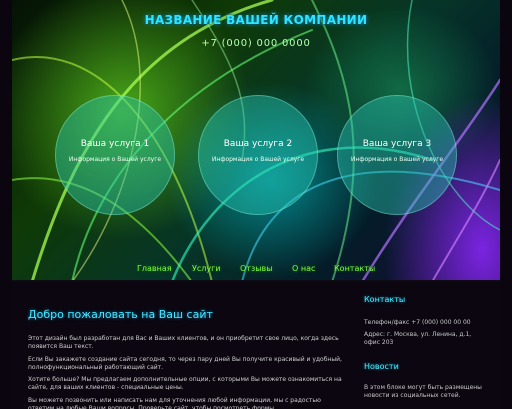 This screenshot has width=512, height=409. Describe the element at coordinates (256, 281) in the screenshot. I see `divider` at that location.